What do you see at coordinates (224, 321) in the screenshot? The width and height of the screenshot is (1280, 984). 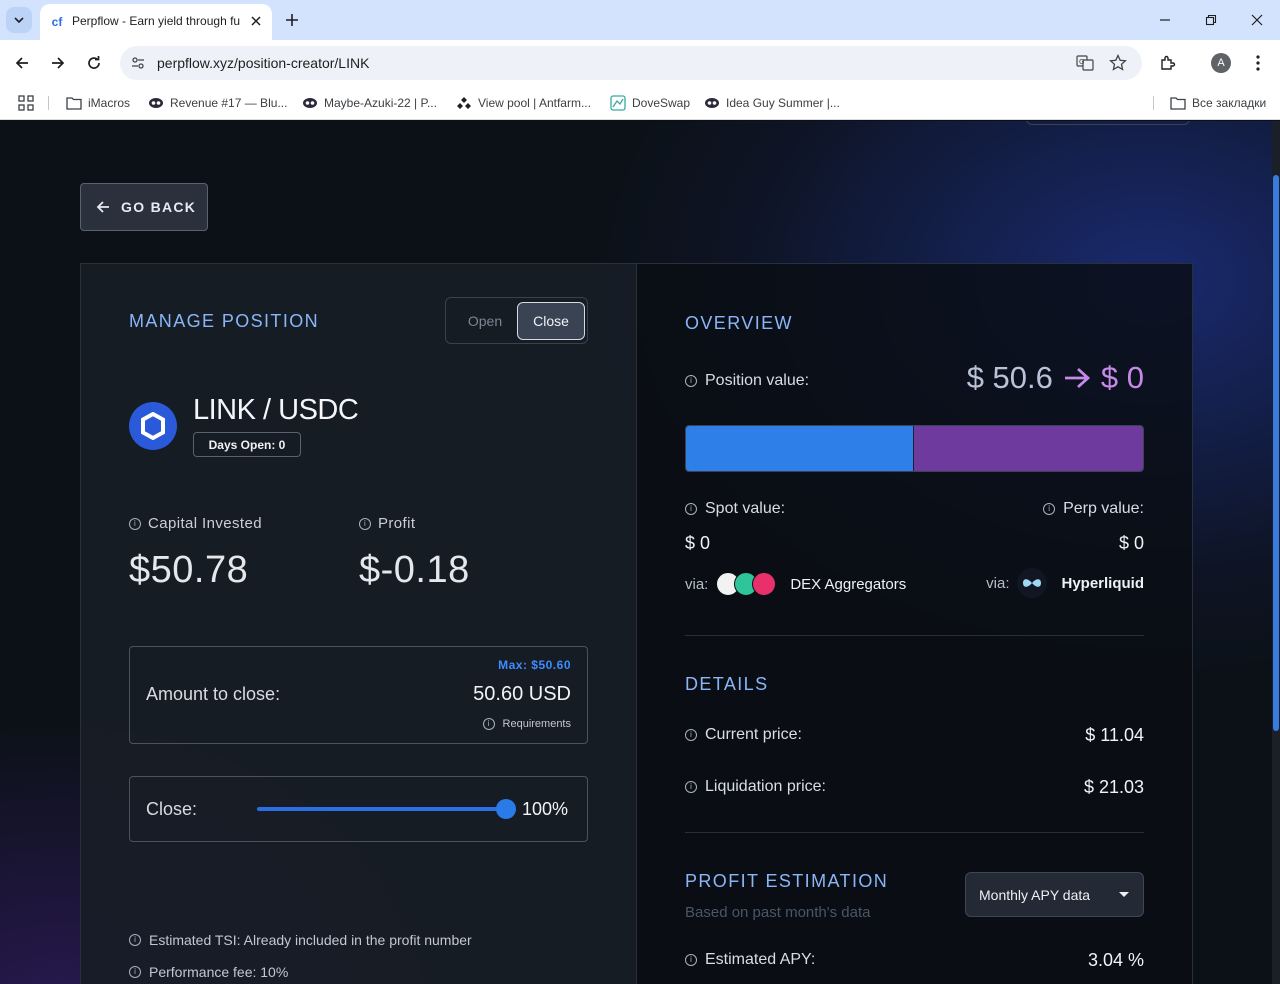 I see `manage-position-title: MANAGE POSITION` at bounding box center [224, 321].